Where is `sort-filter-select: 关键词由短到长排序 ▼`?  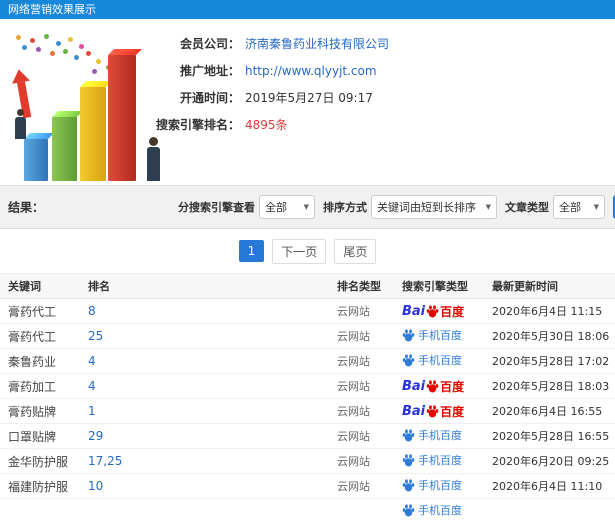 sort-filter-select: 关键词由短到长排序 ▼ is located at coordinates (434, 207).